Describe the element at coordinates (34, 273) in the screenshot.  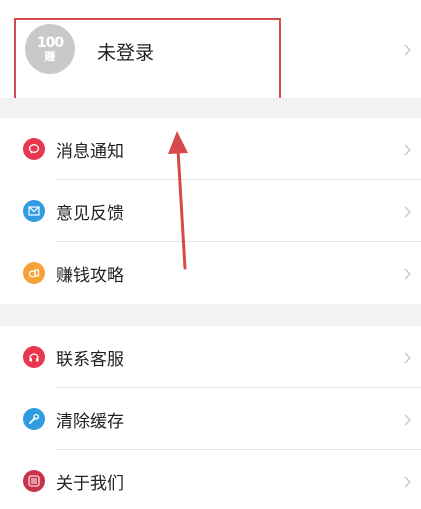
I see `coins-icon` at that location.